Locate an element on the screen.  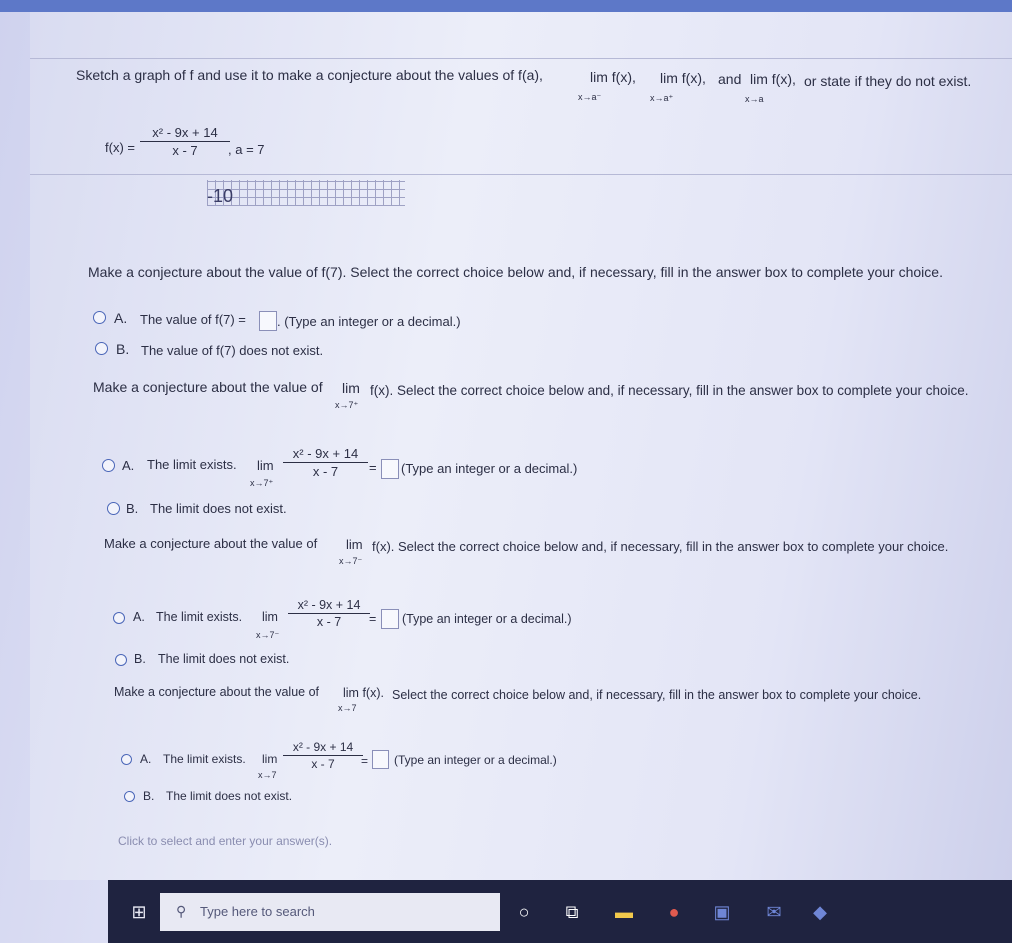
q4-prompt-sub: x→7 is located at coordinates (347, 708).